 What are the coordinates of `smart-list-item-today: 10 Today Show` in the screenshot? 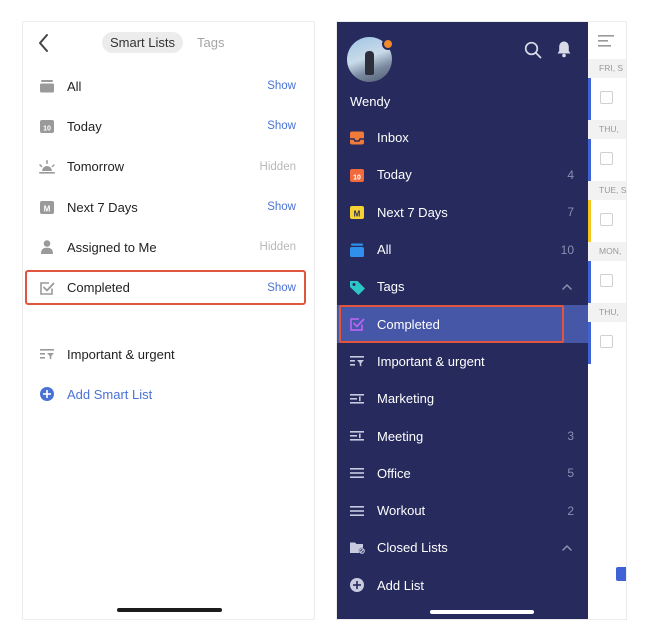 It's located at (168, 126).